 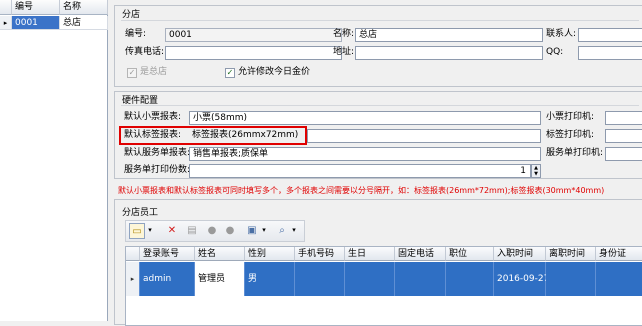 I want to click on search-dropdown-icon: ▾, so click(x=294, y=231).